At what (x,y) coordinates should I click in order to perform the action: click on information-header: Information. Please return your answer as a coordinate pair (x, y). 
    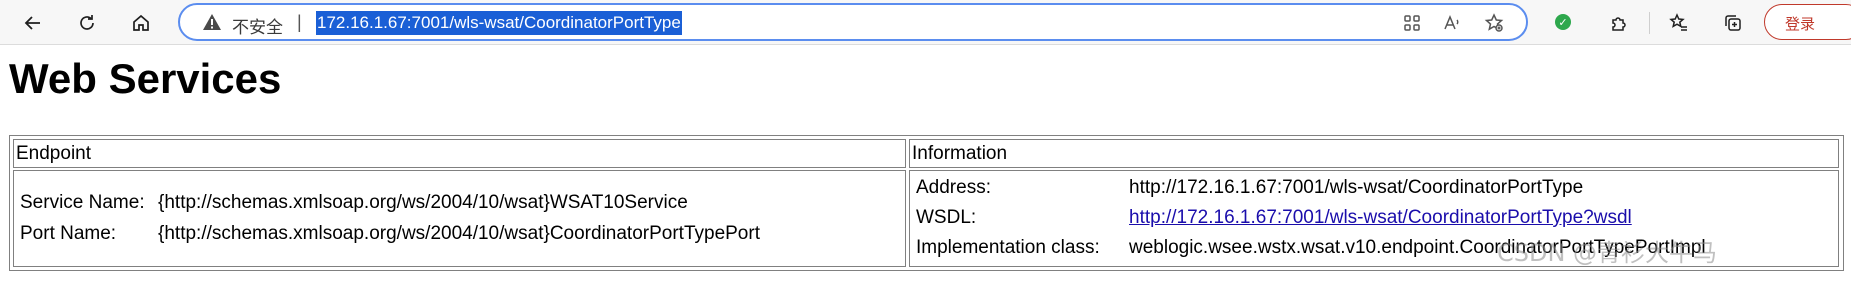
    Looking at the image, I should click on (960, 153).